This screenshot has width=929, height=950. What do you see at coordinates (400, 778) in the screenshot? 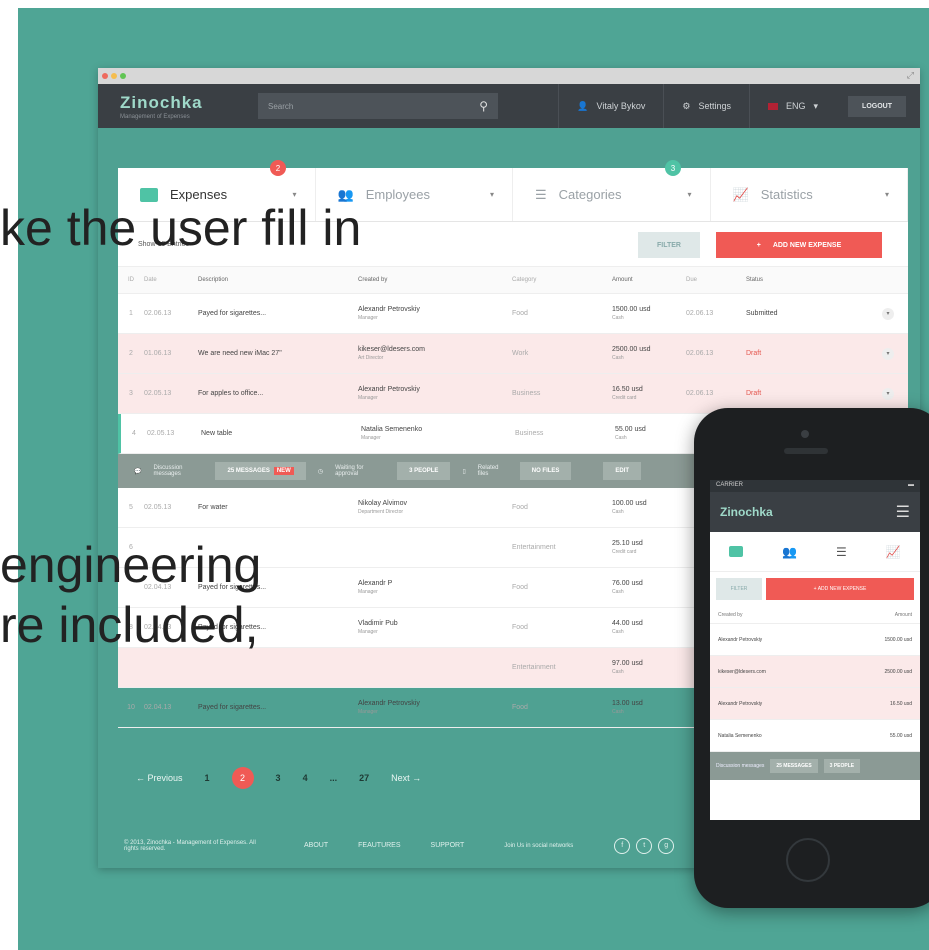
I see `next-label: Next` at bounding box center [400, 778].